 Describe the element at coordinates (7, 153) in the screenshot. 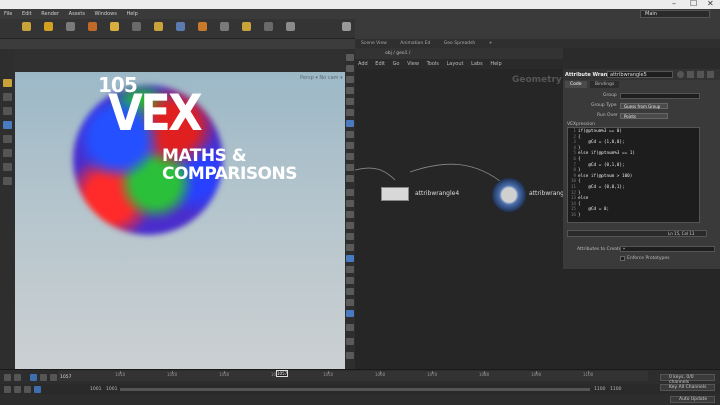

I see `pose-tool-icon` at that location.